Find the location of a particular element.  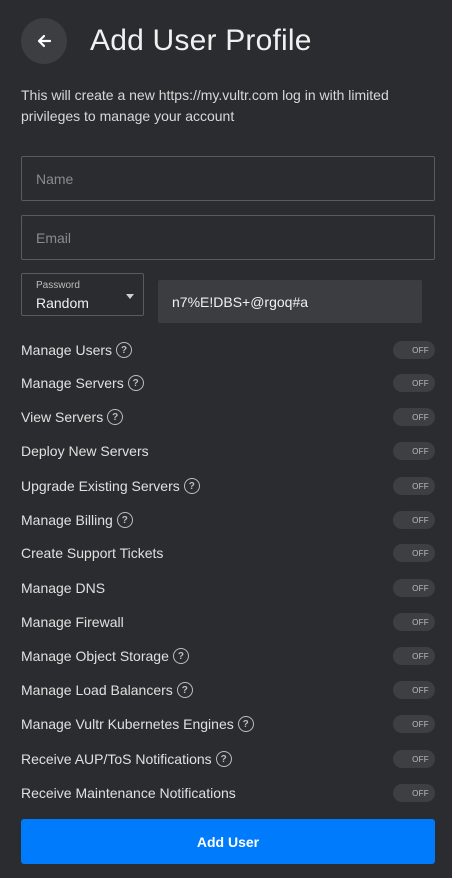

permission-label: Manage DNS is located at coordinates (63, 588).